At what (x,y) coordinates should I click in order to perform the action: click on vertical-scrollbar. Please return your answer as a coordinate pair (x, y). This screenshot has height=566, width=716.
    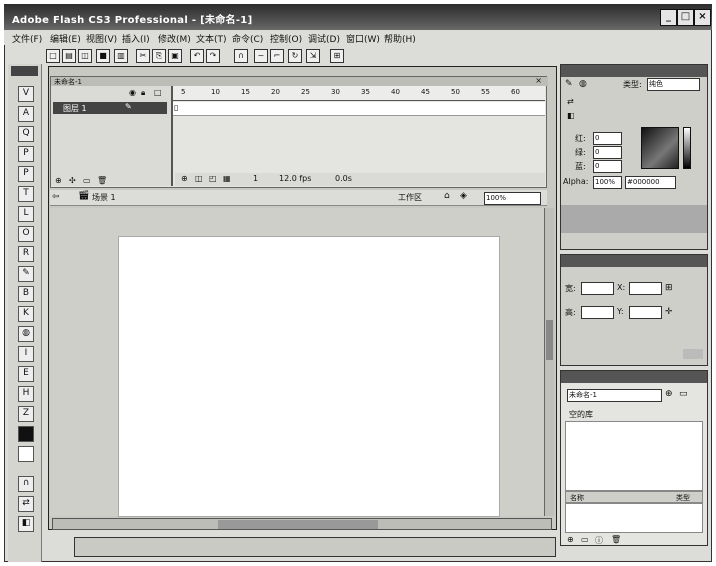
    Looking at the image, I should click on (549, 362).